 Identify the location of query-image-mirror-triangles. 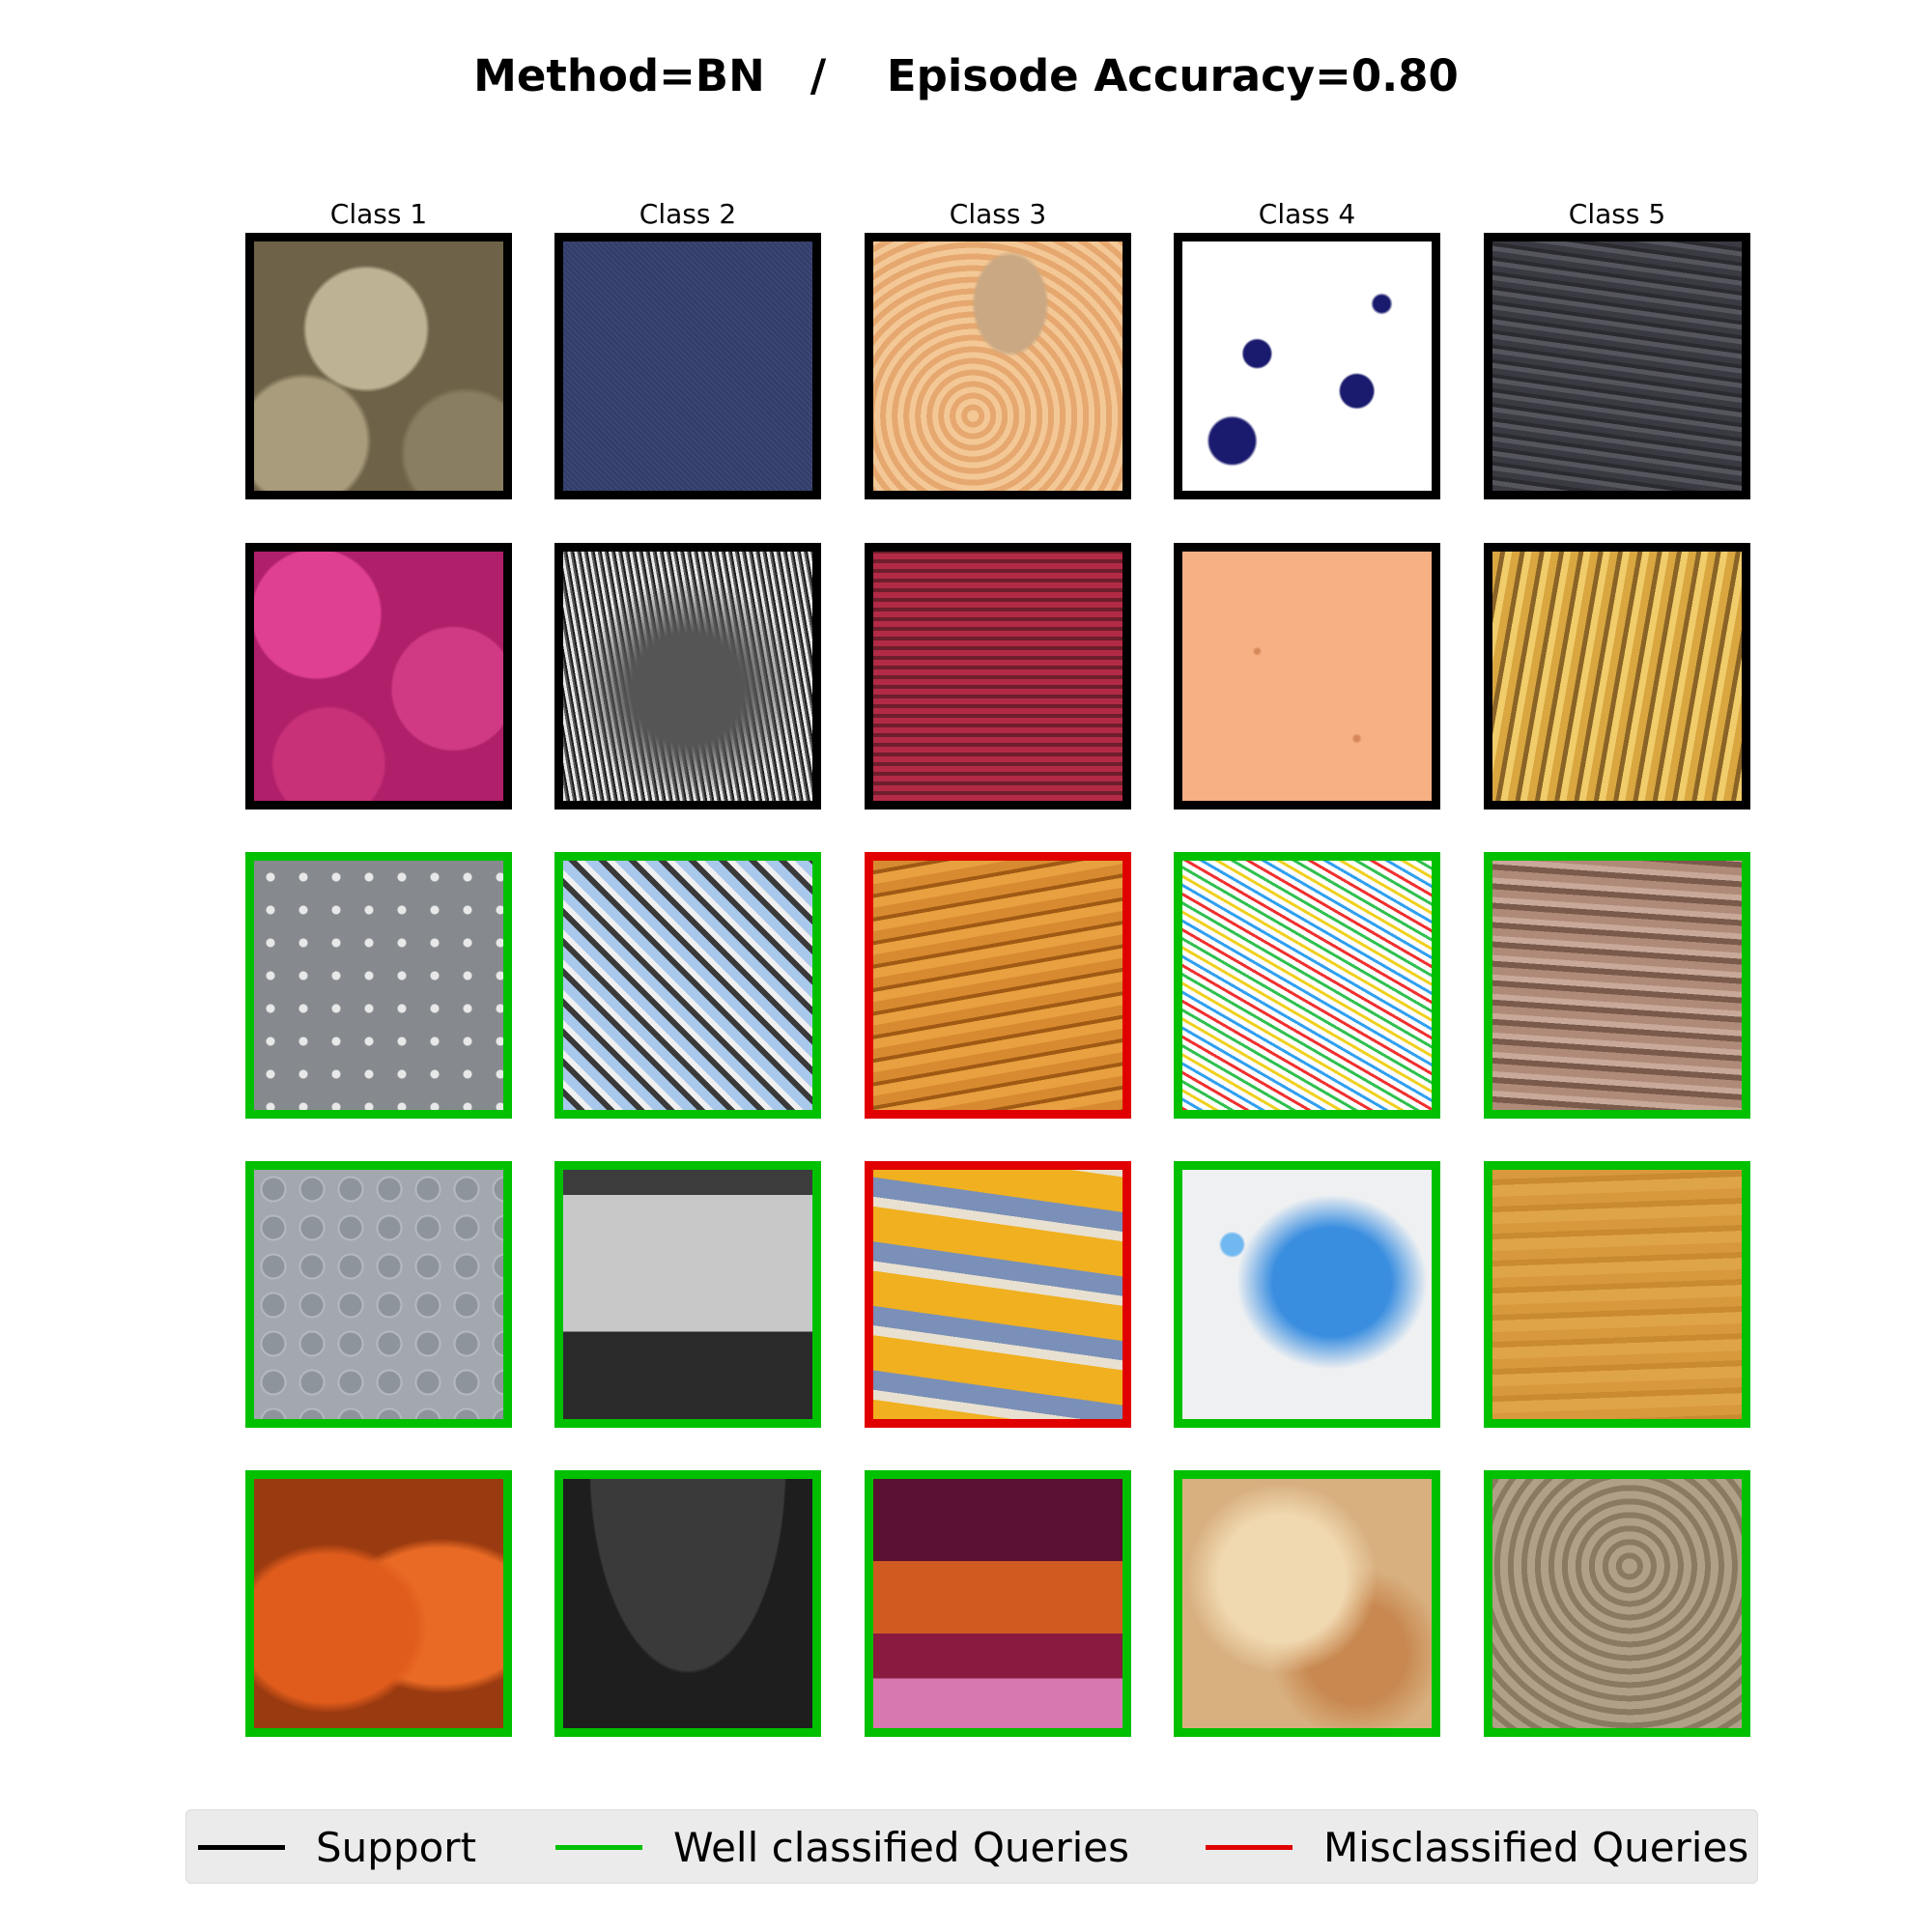
(687, 985).